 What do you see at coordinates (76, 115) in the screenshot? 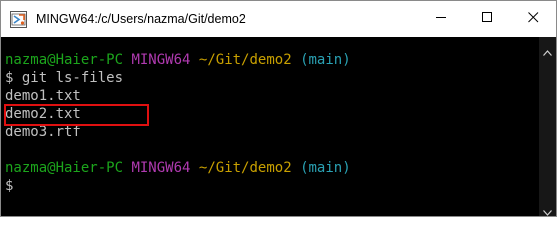
I see `command-highlight-box` at bounding box center [76, 115].